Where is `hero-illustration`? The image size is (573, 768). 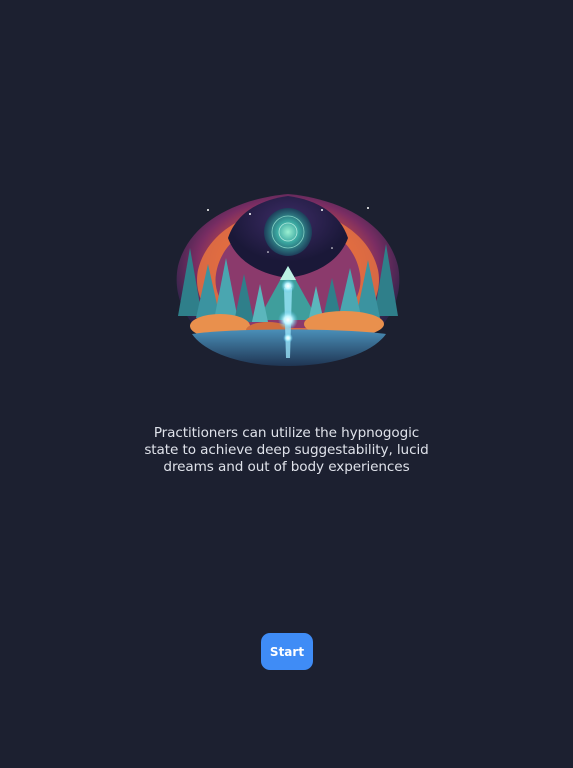
hero-illustration is located at coordinates (288, 281).